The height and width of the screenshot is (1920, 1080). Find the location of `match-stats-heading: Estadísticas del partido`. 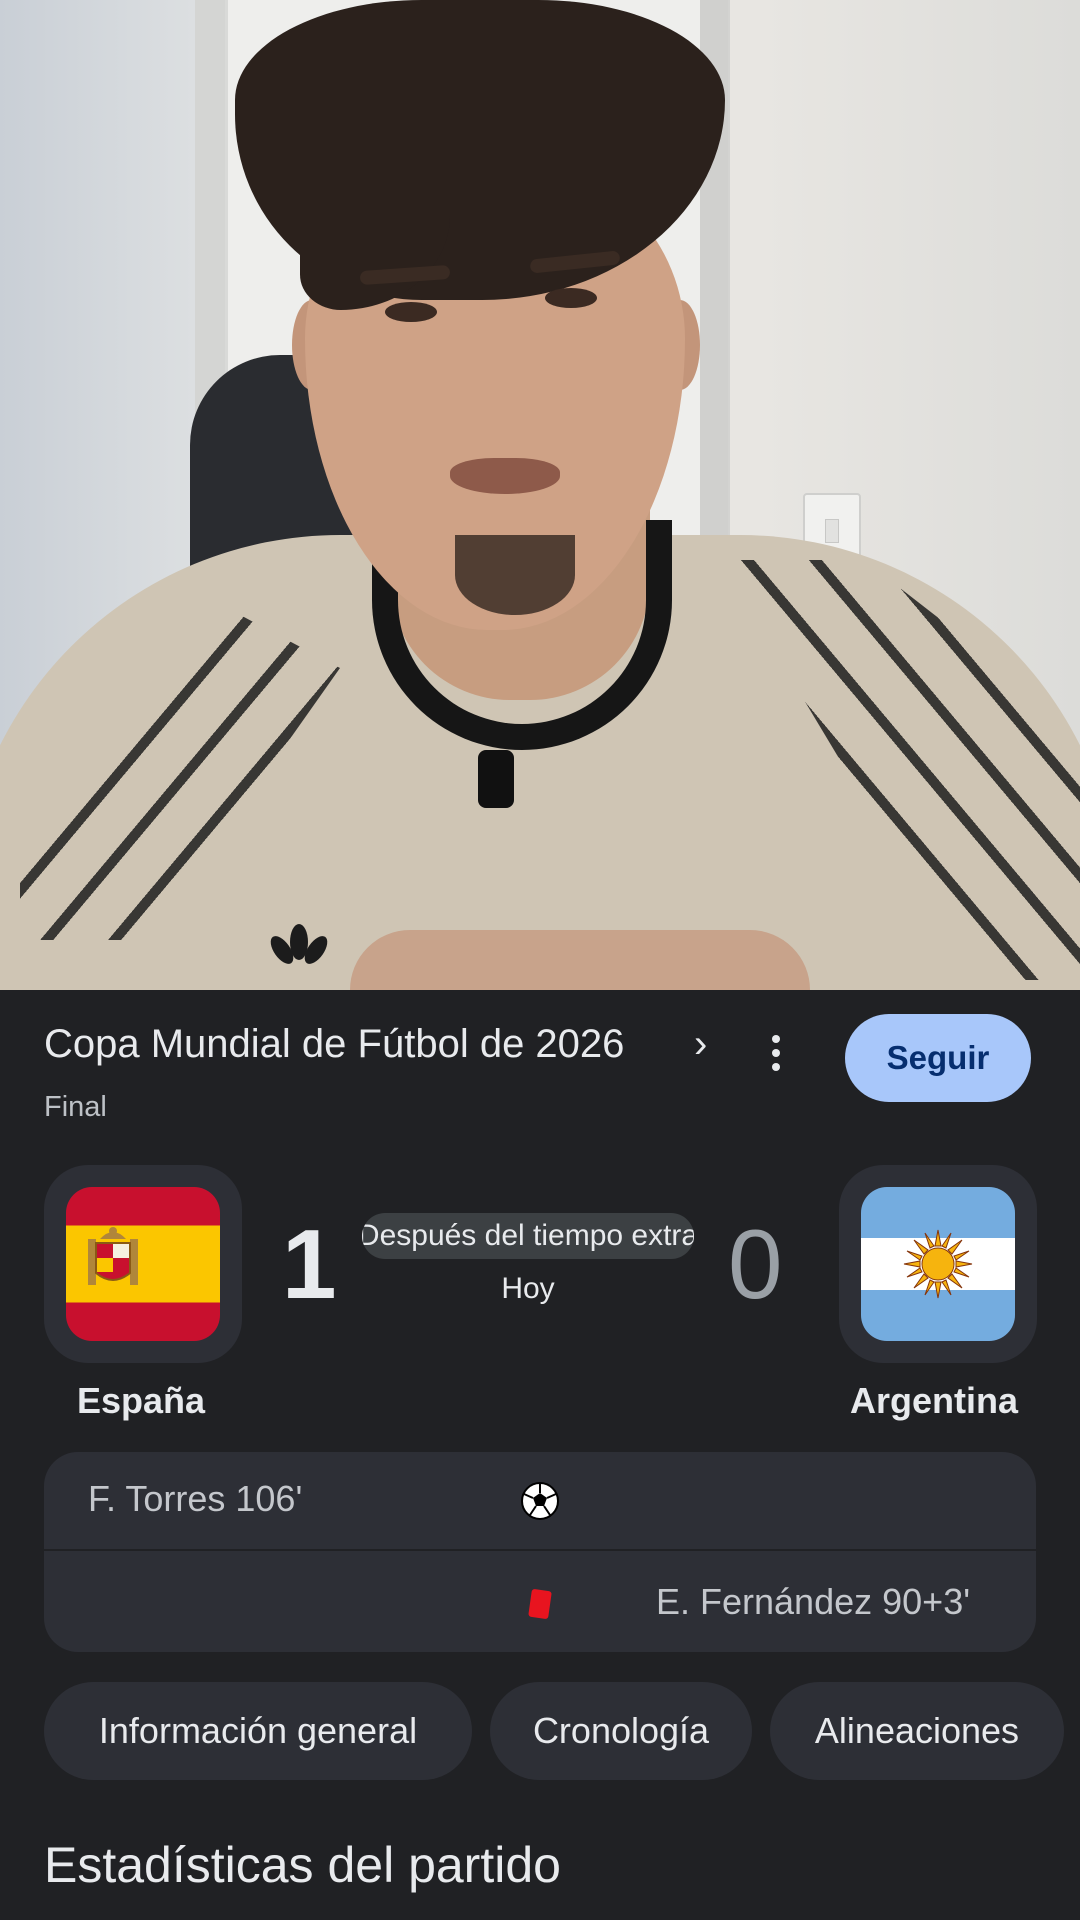

match-stats-heading: Estadísticas del partido is located at coordinates (302, 1865).